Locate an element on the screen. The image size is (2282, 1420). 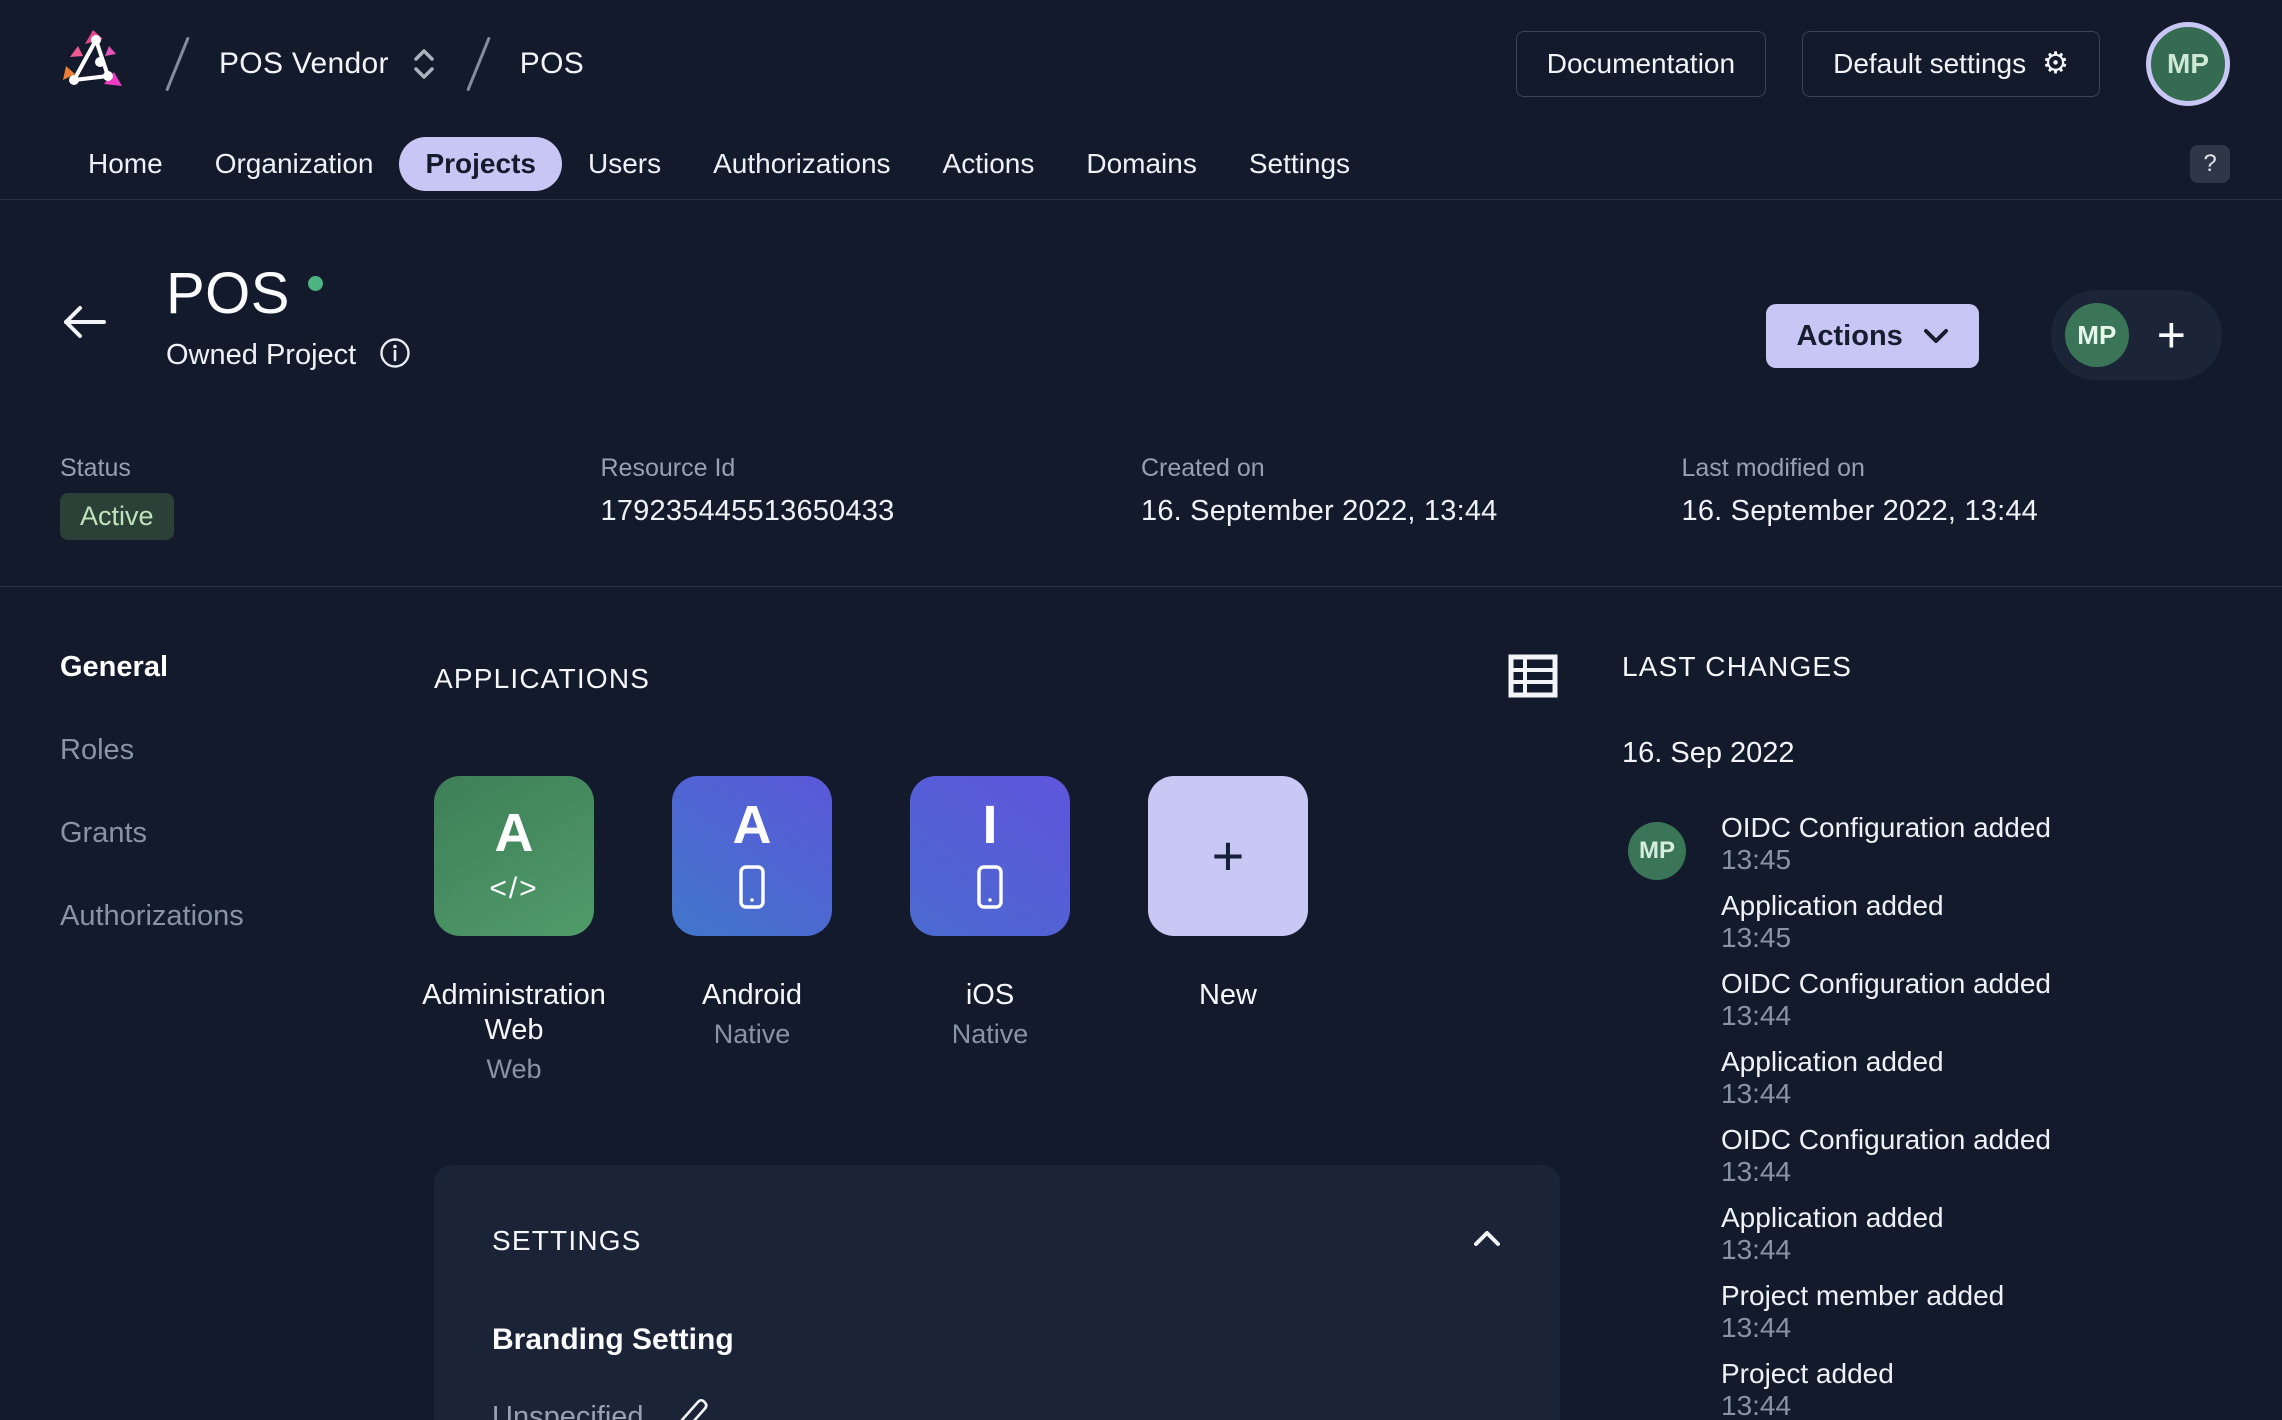
modified-on-value: 16. September 2022, 13:44 is located at coordinates (1859, 511).